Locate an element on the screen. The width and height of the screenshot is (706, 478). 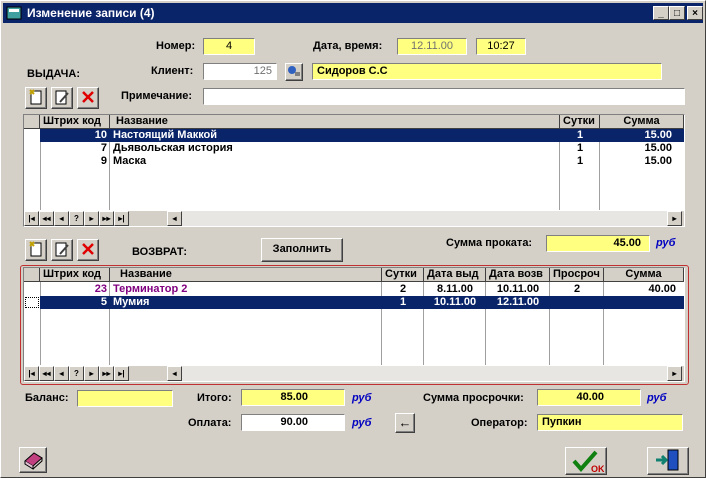
return-edit-button is located at coordinates (62, 250).